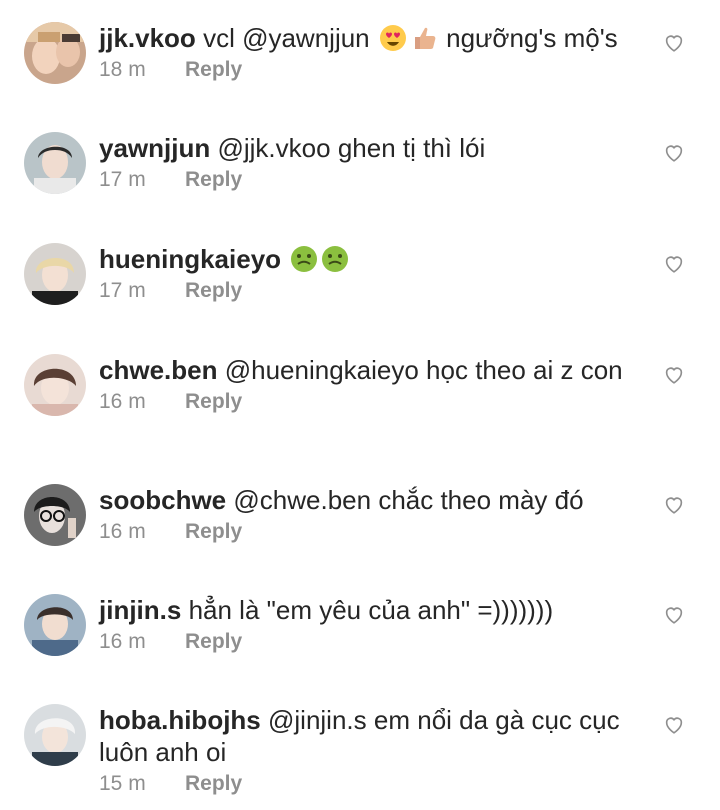  I want to click on comment-timestamp: 15 m, so click(122, 783).